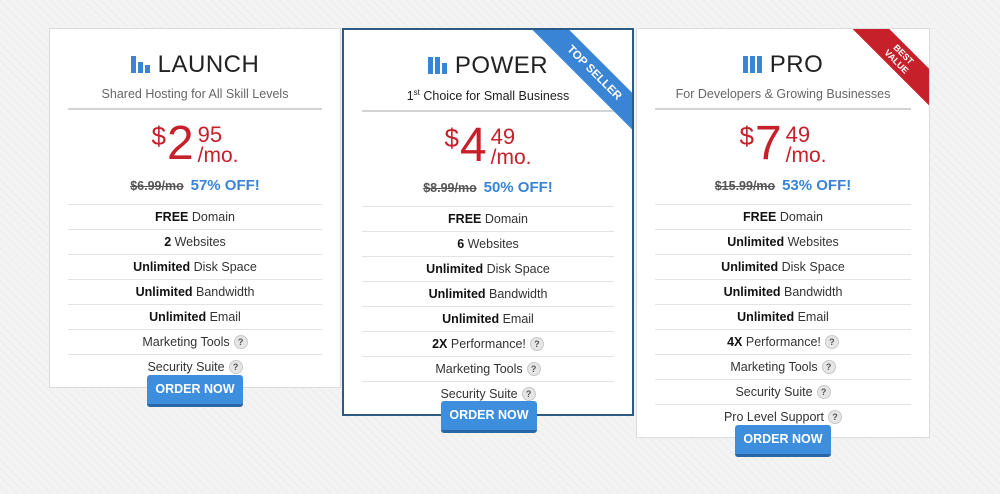  I want to click on plan-subtitle: Shared Hosting for All Skill Levels, so click(195, 98).